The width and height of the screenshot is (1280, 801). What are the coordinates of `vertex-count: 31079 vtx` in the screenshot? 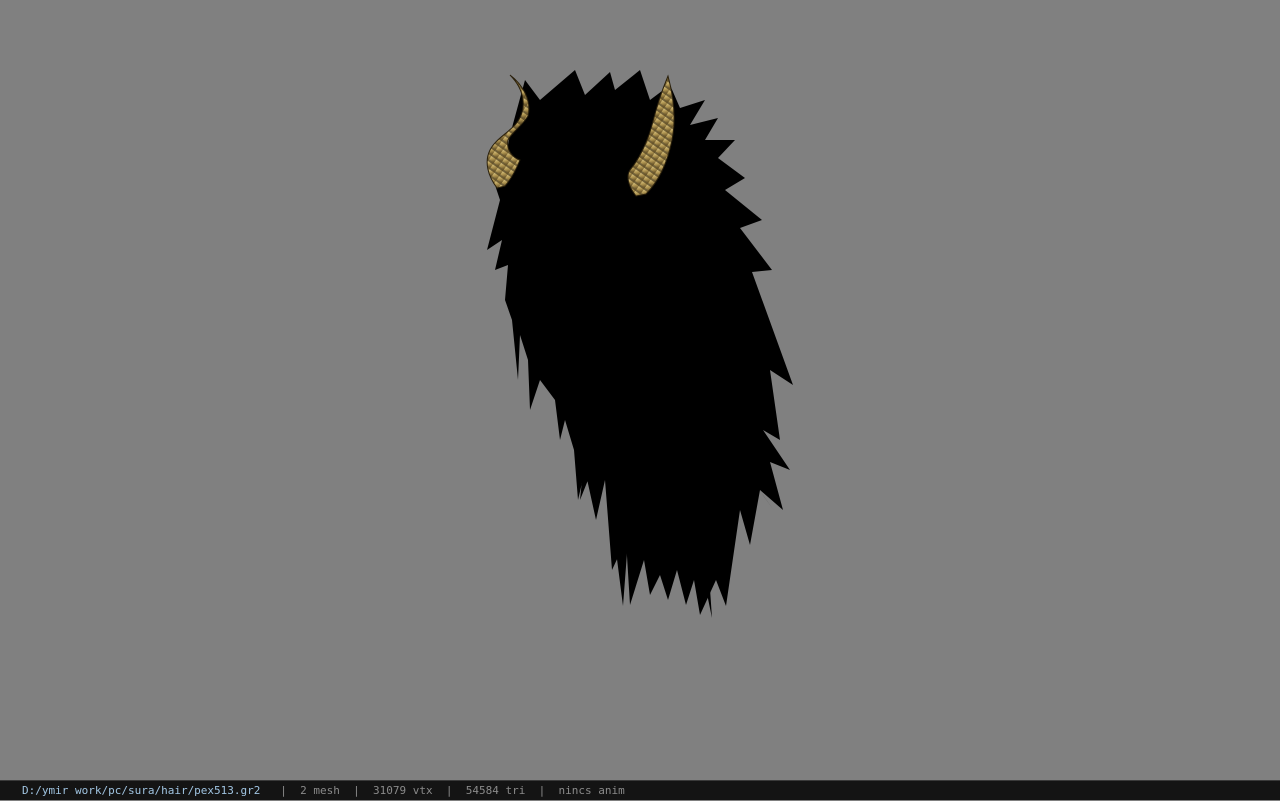 It's located at (403, 790).